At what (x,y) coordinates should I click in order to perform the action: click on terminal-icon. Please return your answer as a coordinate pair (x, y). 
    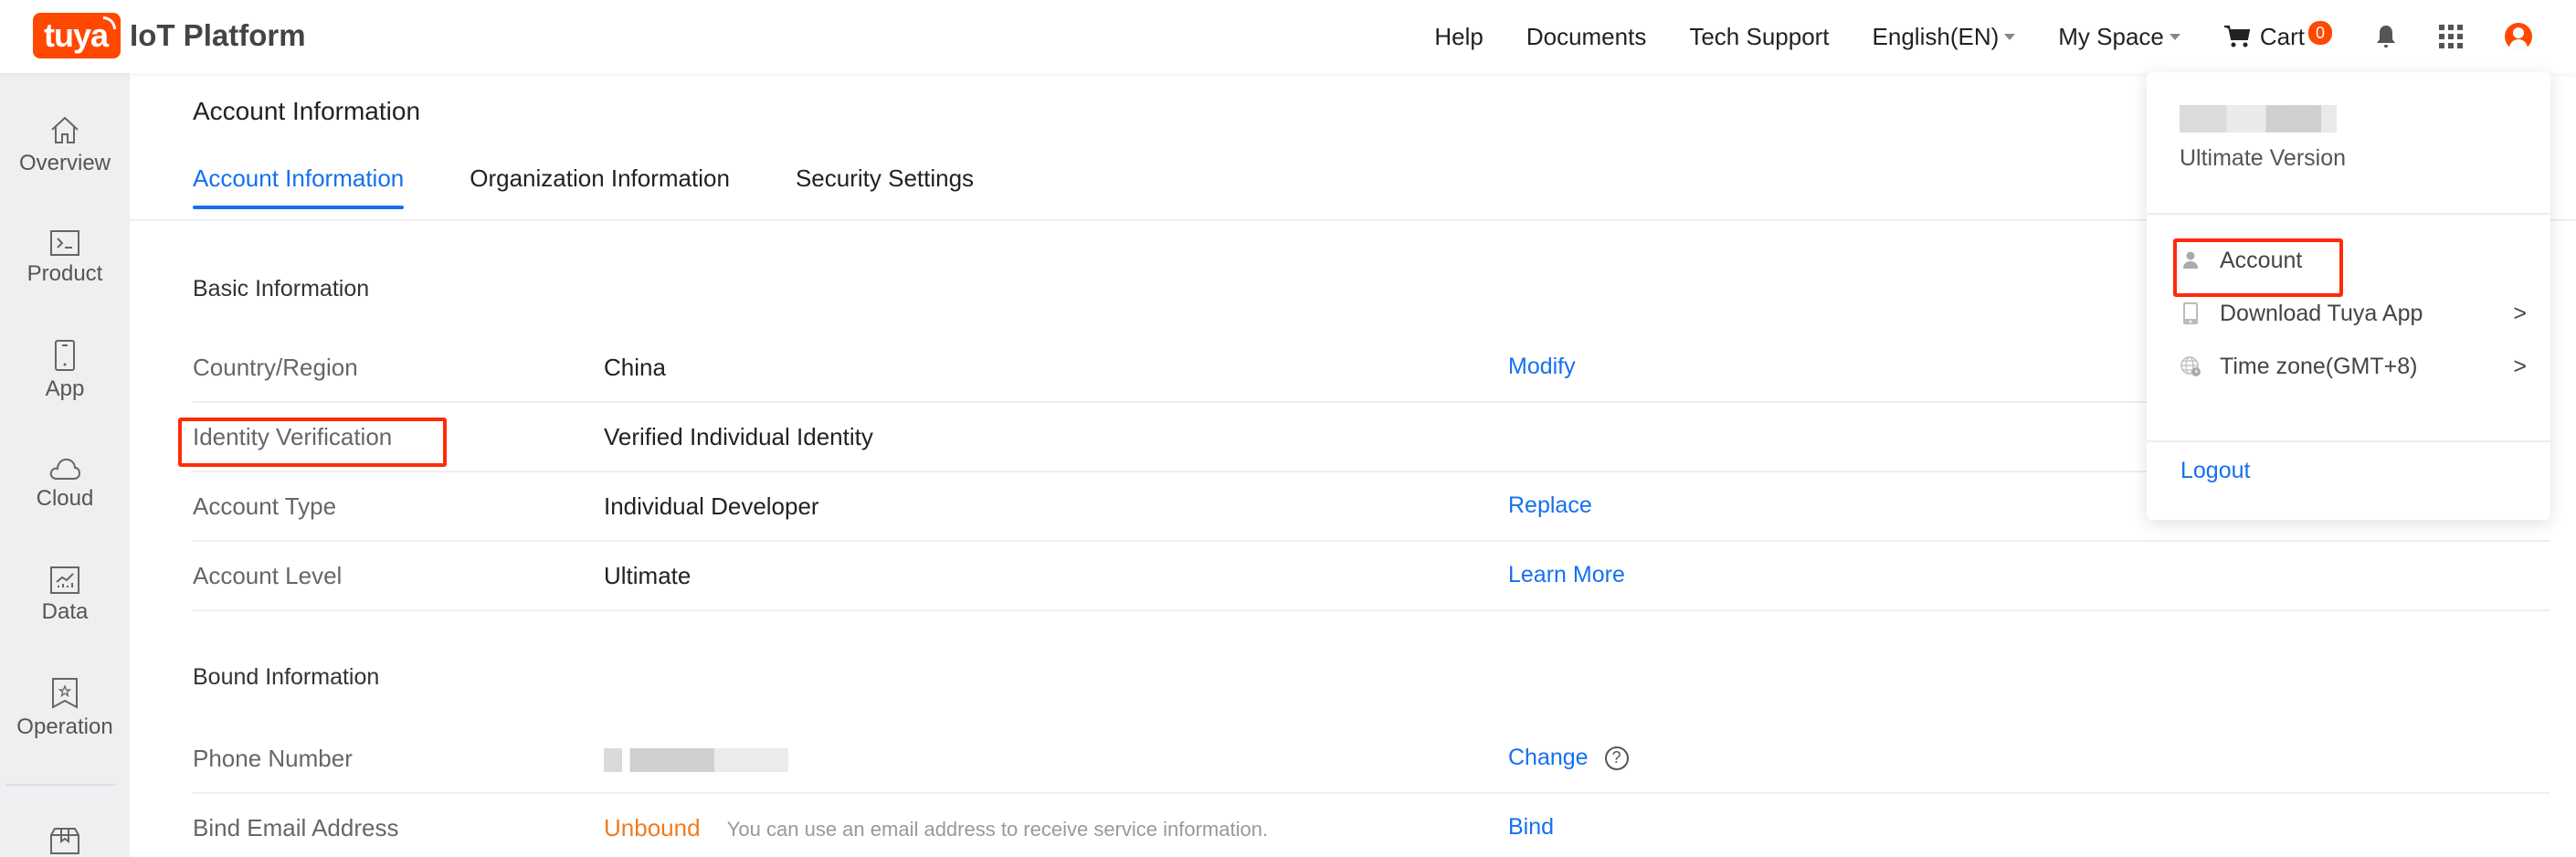
    Looking at the image, I should click on (64, 243).